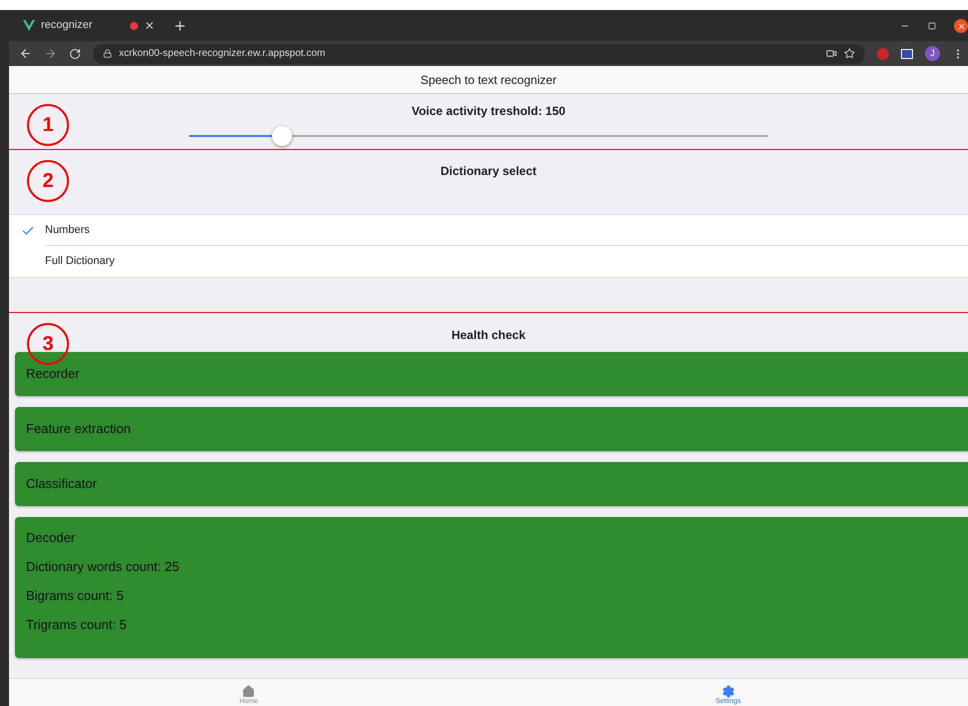 This screenshot has height=706, width=968. What do you see at coordinates (29, 25) in the screenshot?
I see `v-logo-icon` at bounding box center [29, 25].